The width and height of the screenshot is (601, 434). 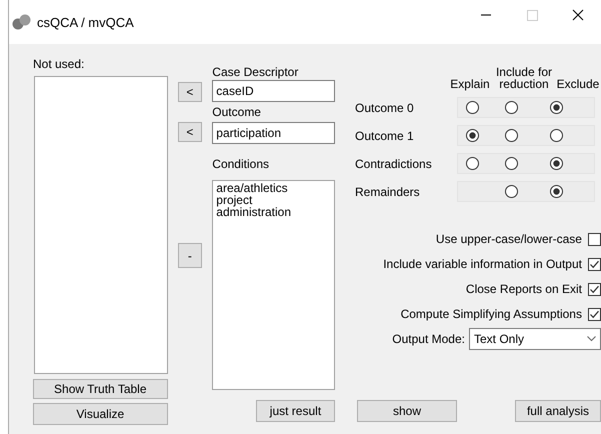 What do you see at coordinates (190, 255) in the screenshot?
I see `remove-button: -` at bounding box center [190, 255].